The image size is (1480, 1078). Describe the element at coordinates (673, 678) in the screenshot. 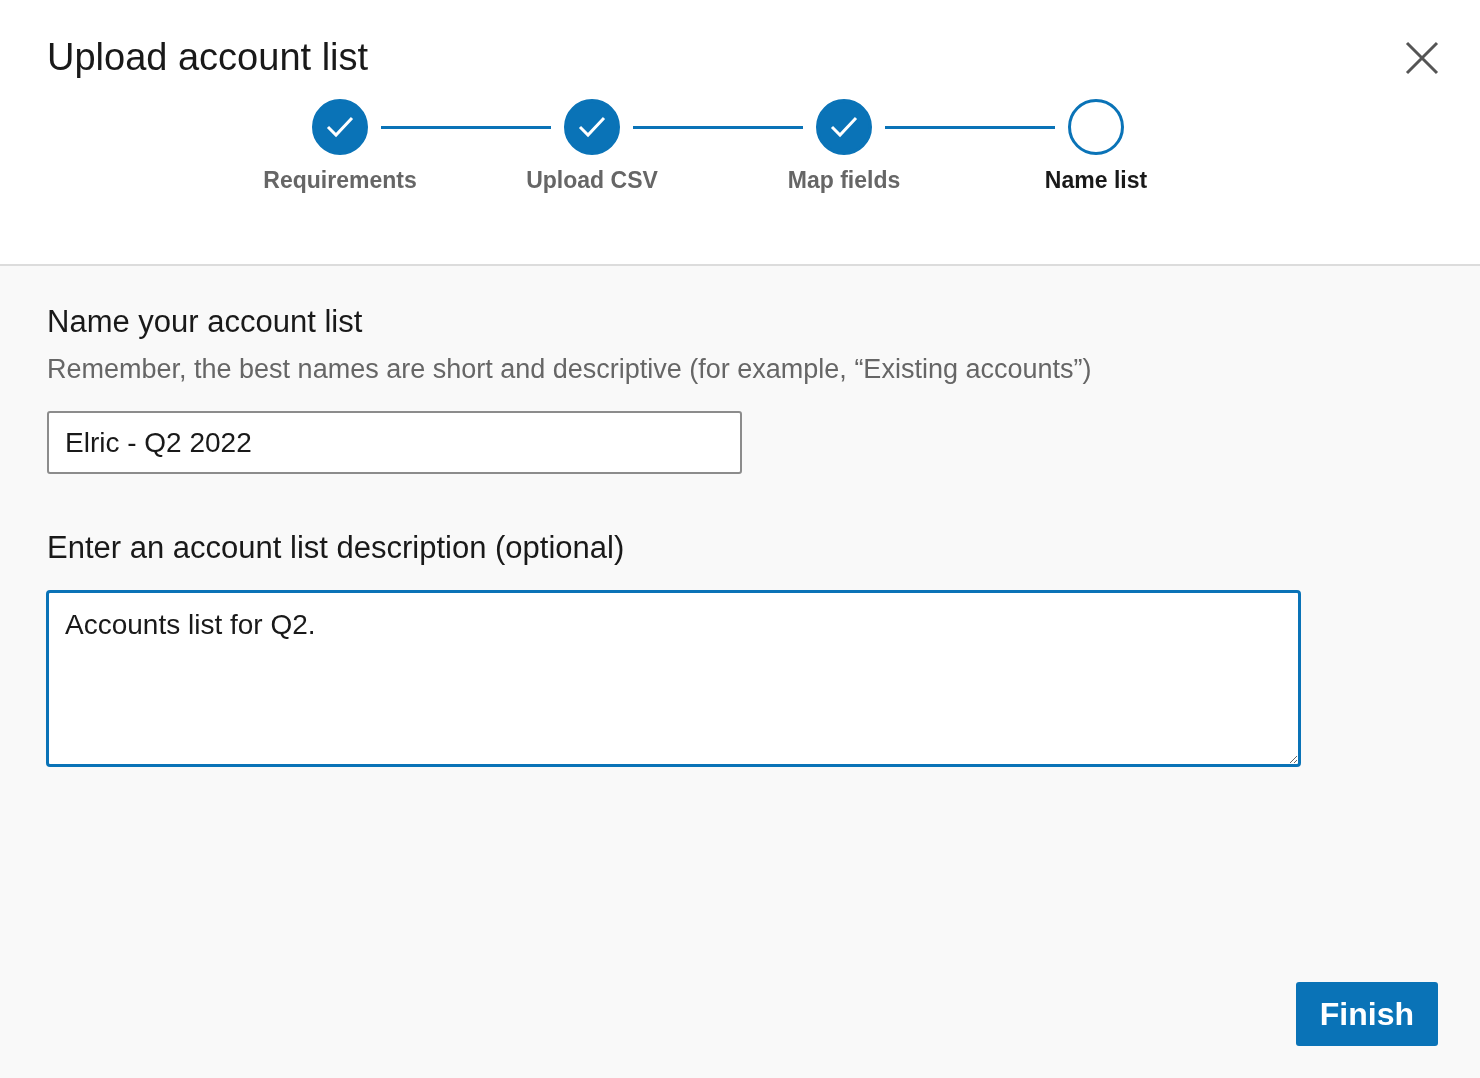

I see `description-input-field: Accounts list for Q2.` at that location.